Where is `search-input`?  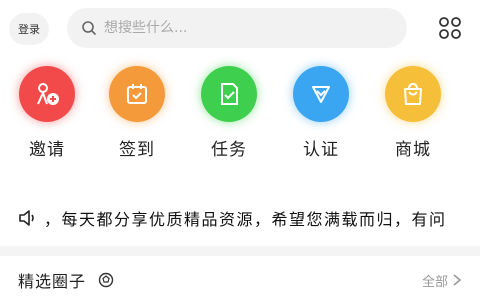
search-input is located at coordinates (229, 28).